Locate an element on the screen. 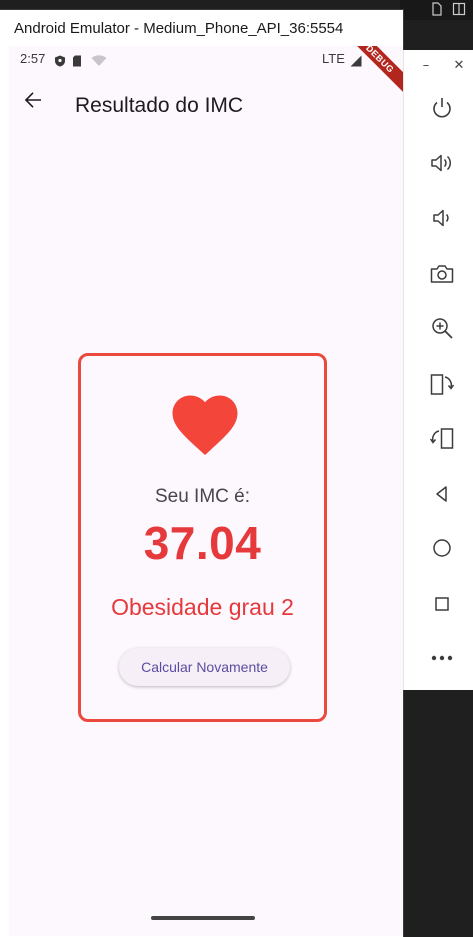 This screenshot has width=473, height=937. signal-icon is located at coordinates (356, 59).